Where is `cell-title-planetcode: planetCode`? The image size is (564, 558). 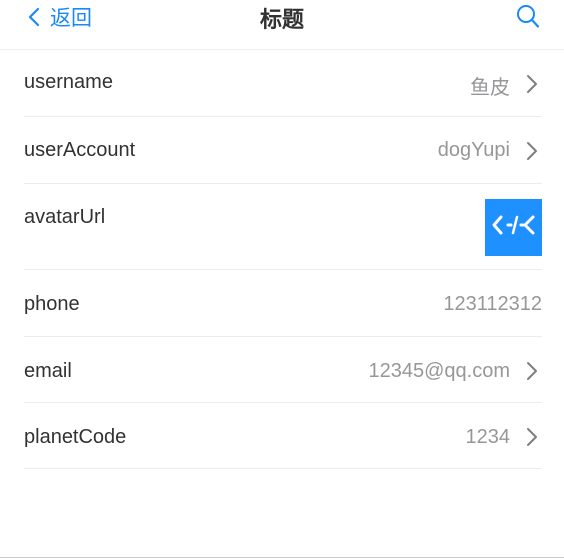
cell-title-planetcode: planetCode is located at coordinates (75, 437).